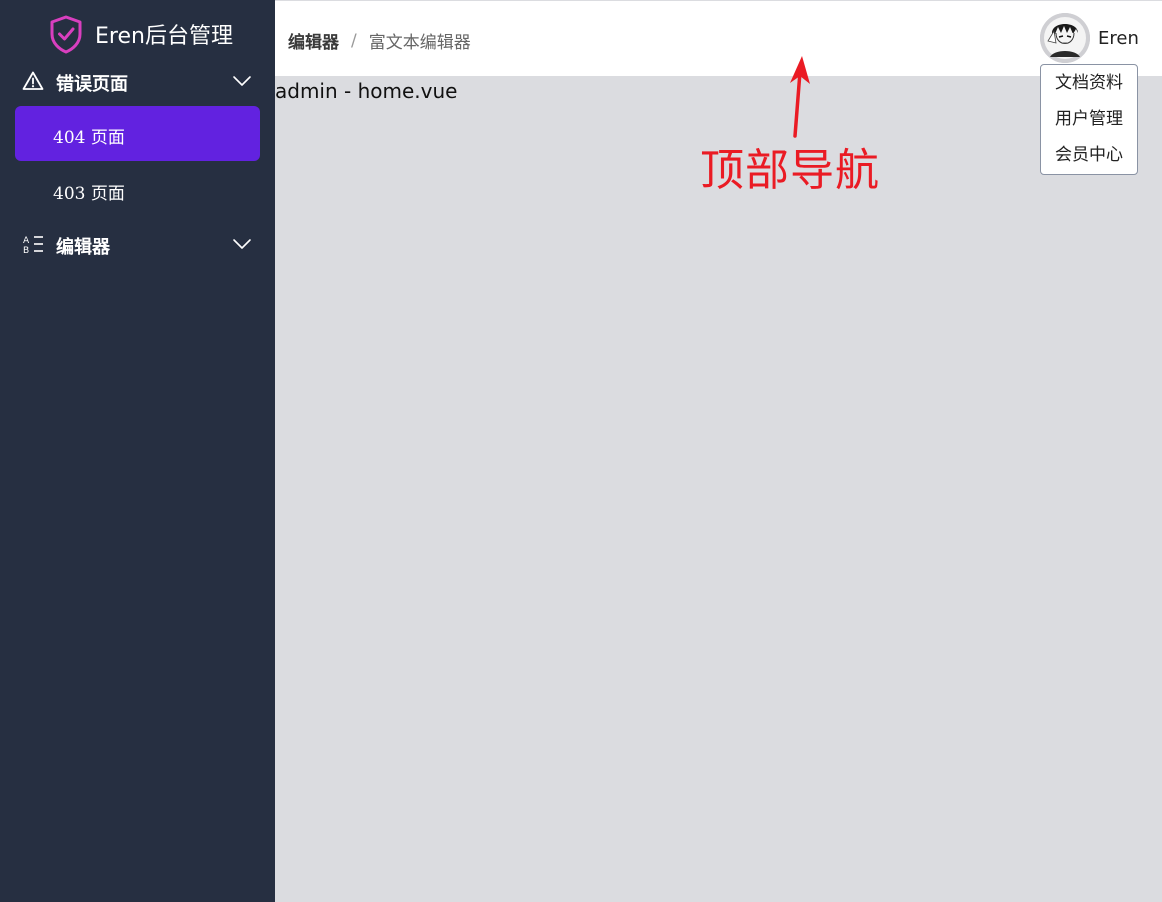  I want to click on page-content-text: admin - home.vue, so click(366, 91).